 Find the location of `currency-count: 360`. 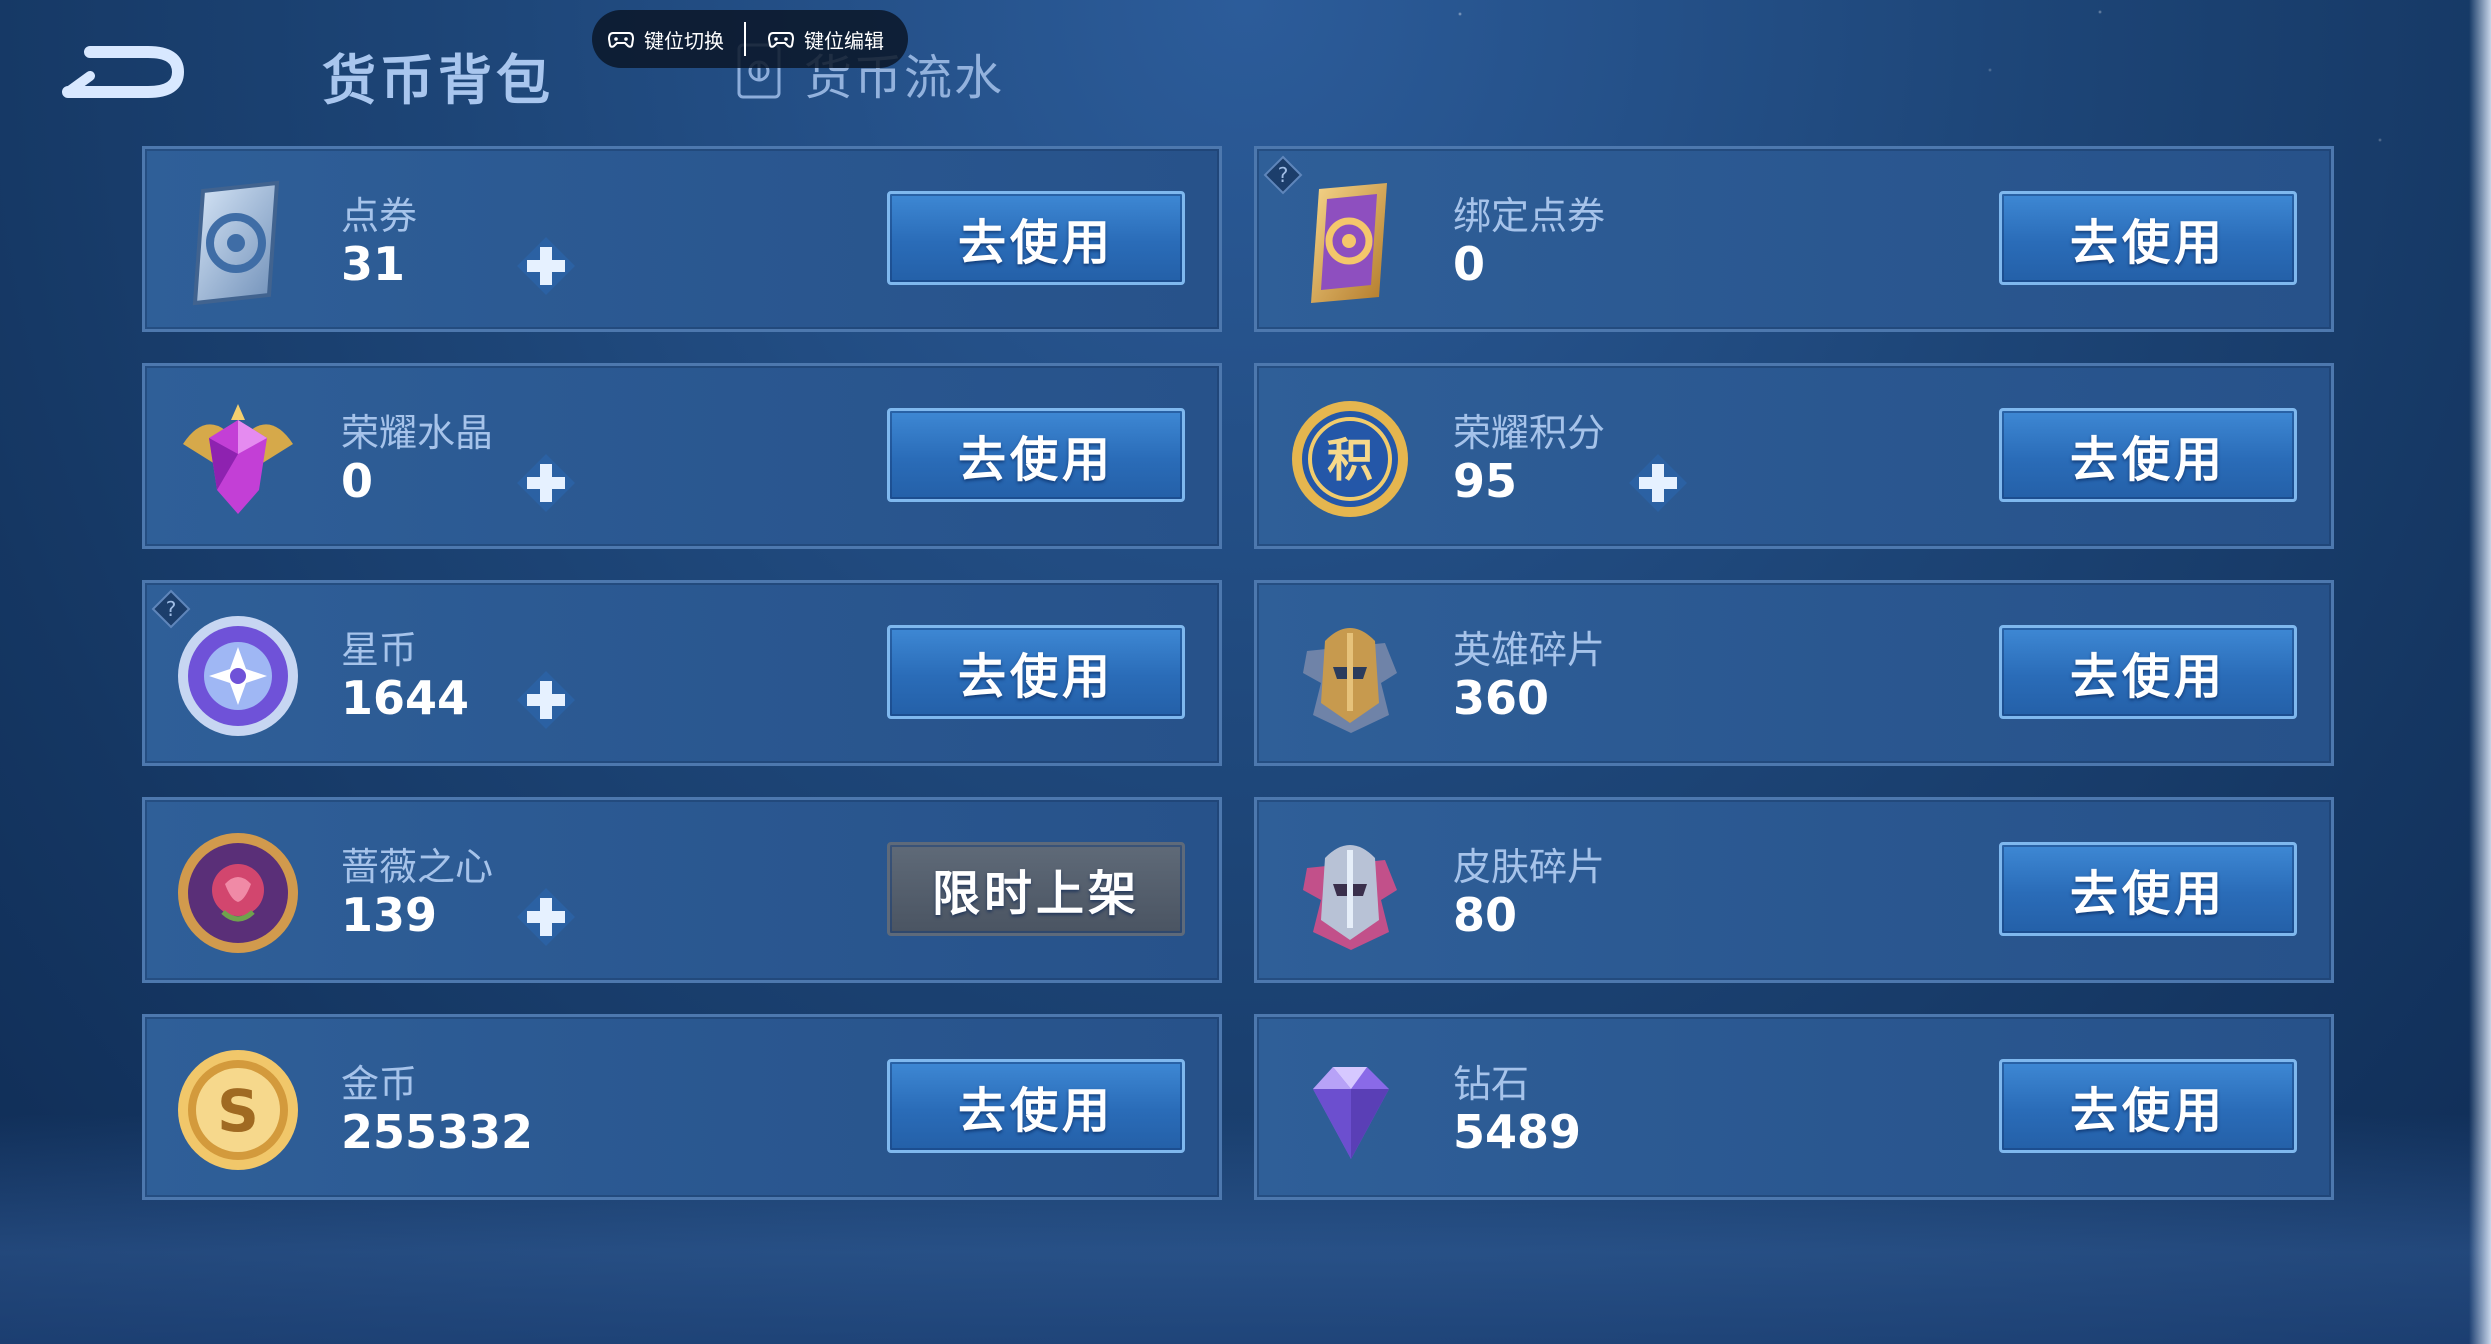

currency-count: 360 is located at coordinates (1501, 698).